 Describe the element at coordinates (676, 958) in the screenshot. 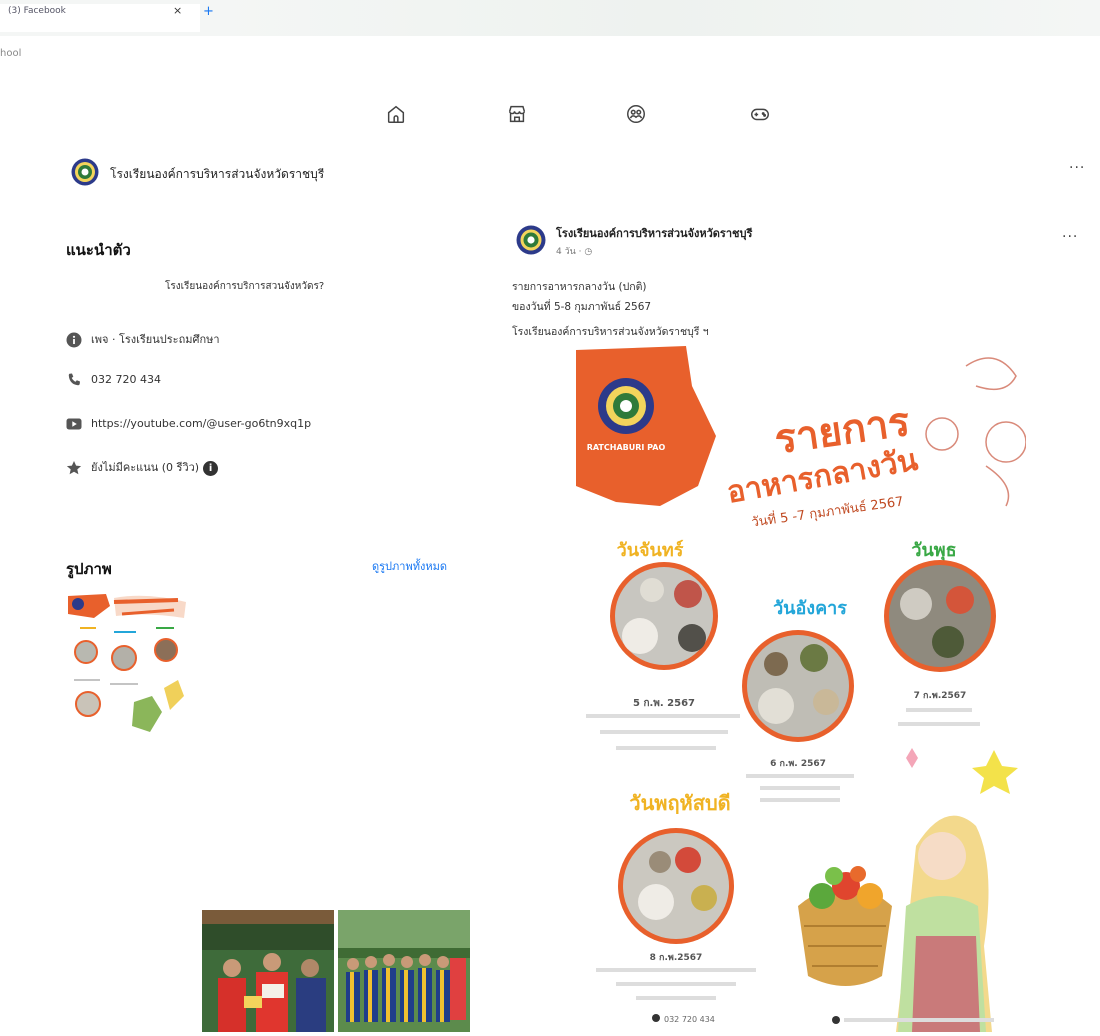

I see `date-thursday: 8 ก.พ.2567` at that location.